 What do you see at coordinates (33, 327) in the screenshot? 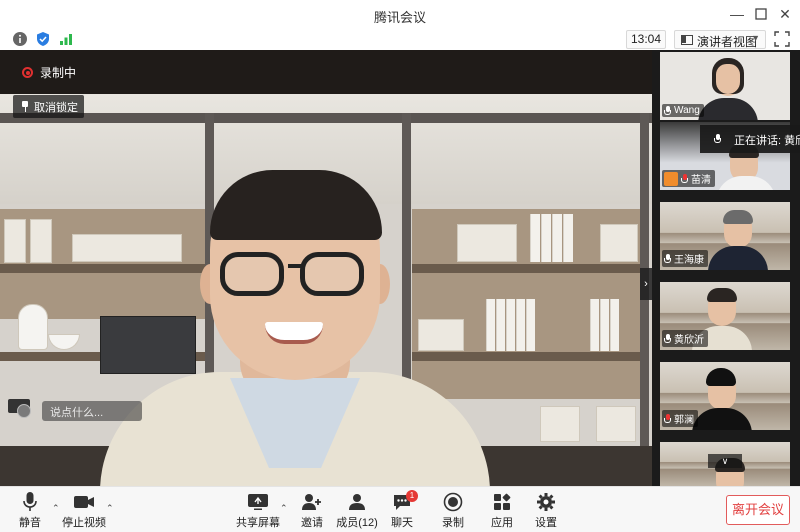
I see `vase` at bounding box center [33, 327].